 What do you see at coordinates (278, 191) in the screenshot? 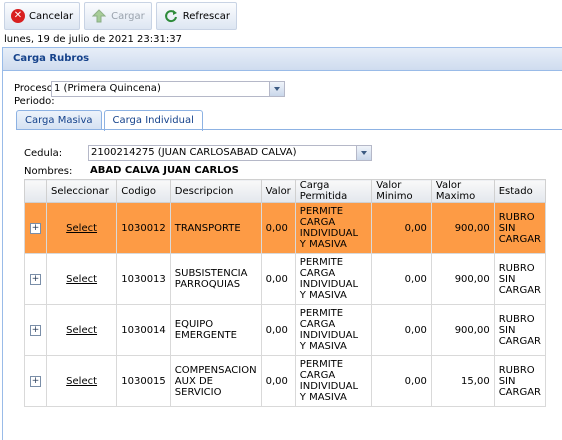
I see `column-header-valor: Valor` at bounding box center [278, 191].